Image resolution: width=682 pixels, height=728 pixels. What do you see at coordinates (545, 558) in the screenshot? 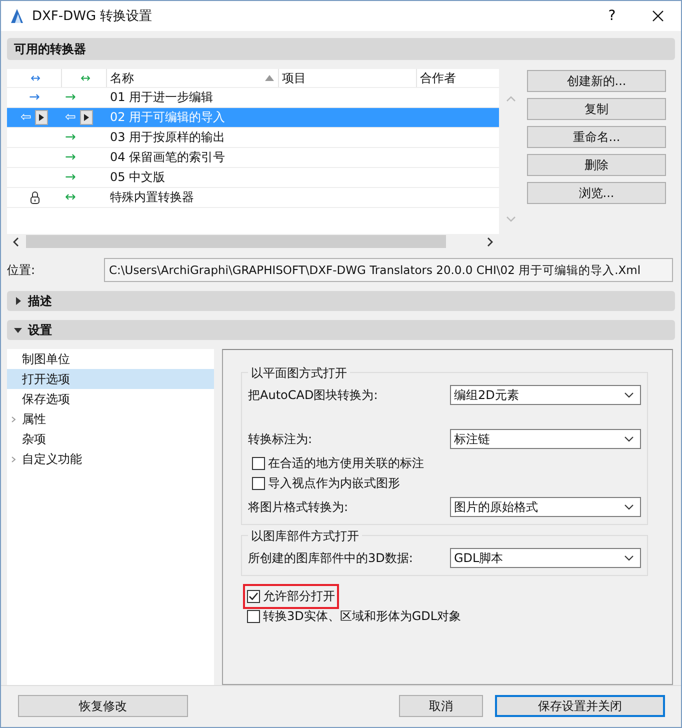
I see `dropdown: GDL脚本` at bounding box center [545, 558].